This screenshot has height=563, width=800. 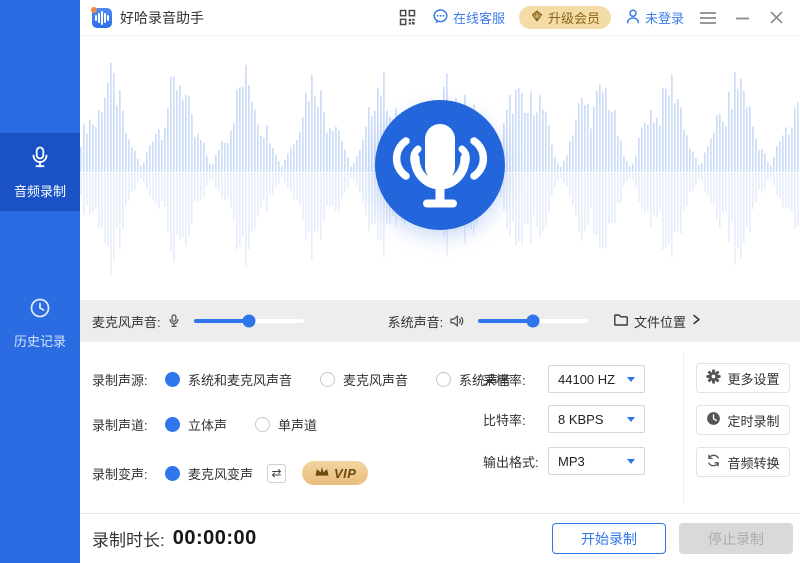 What do you see at coordinates (753, 379) in the screenshot?
I see `more-settings-label: 更多设置` at bounding box center [753, 379].